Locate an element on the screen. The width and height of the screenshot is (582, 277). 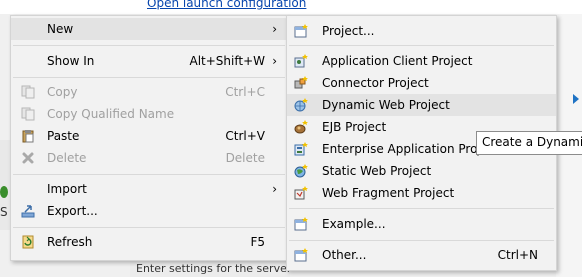
menu-item-shortcut: Ctrl+V is located at coordinates (245, 136).